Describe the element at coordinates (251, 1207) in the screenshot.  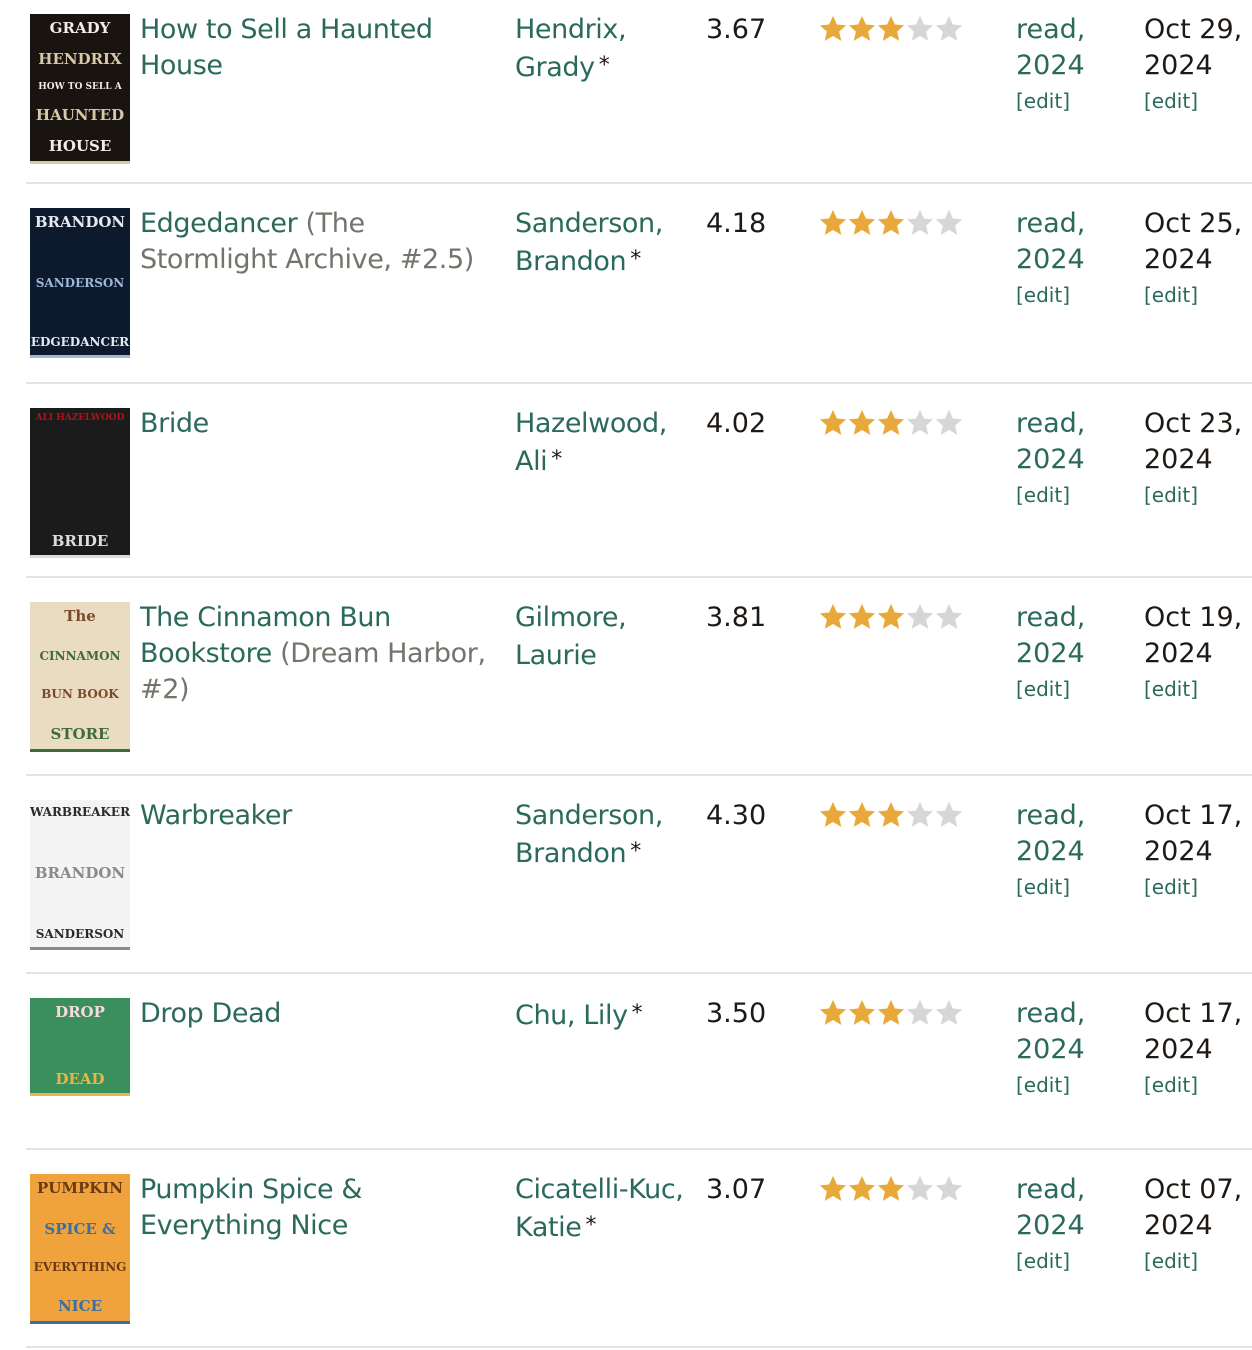
I see `book-title-link: Pumpkin Spice & Everything Nice` at that location.